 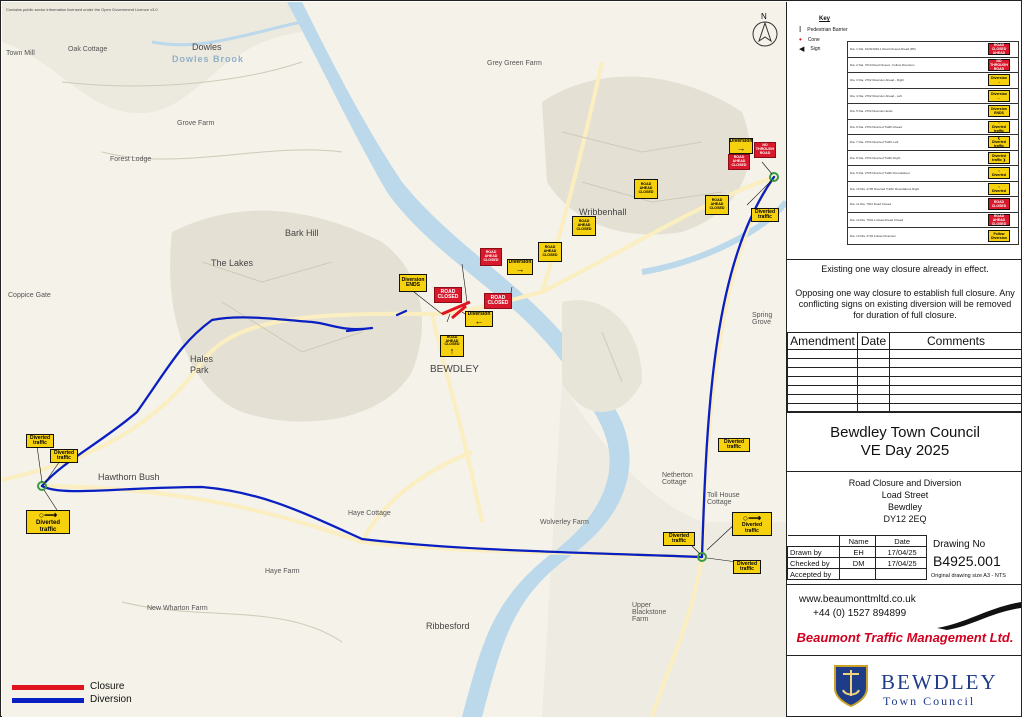 What do you see at coordinates (734, 445) in the screenshot?
I see `sign-diverted-traffic-ahead: Diverted traffic` at bounding box center [734, 445].